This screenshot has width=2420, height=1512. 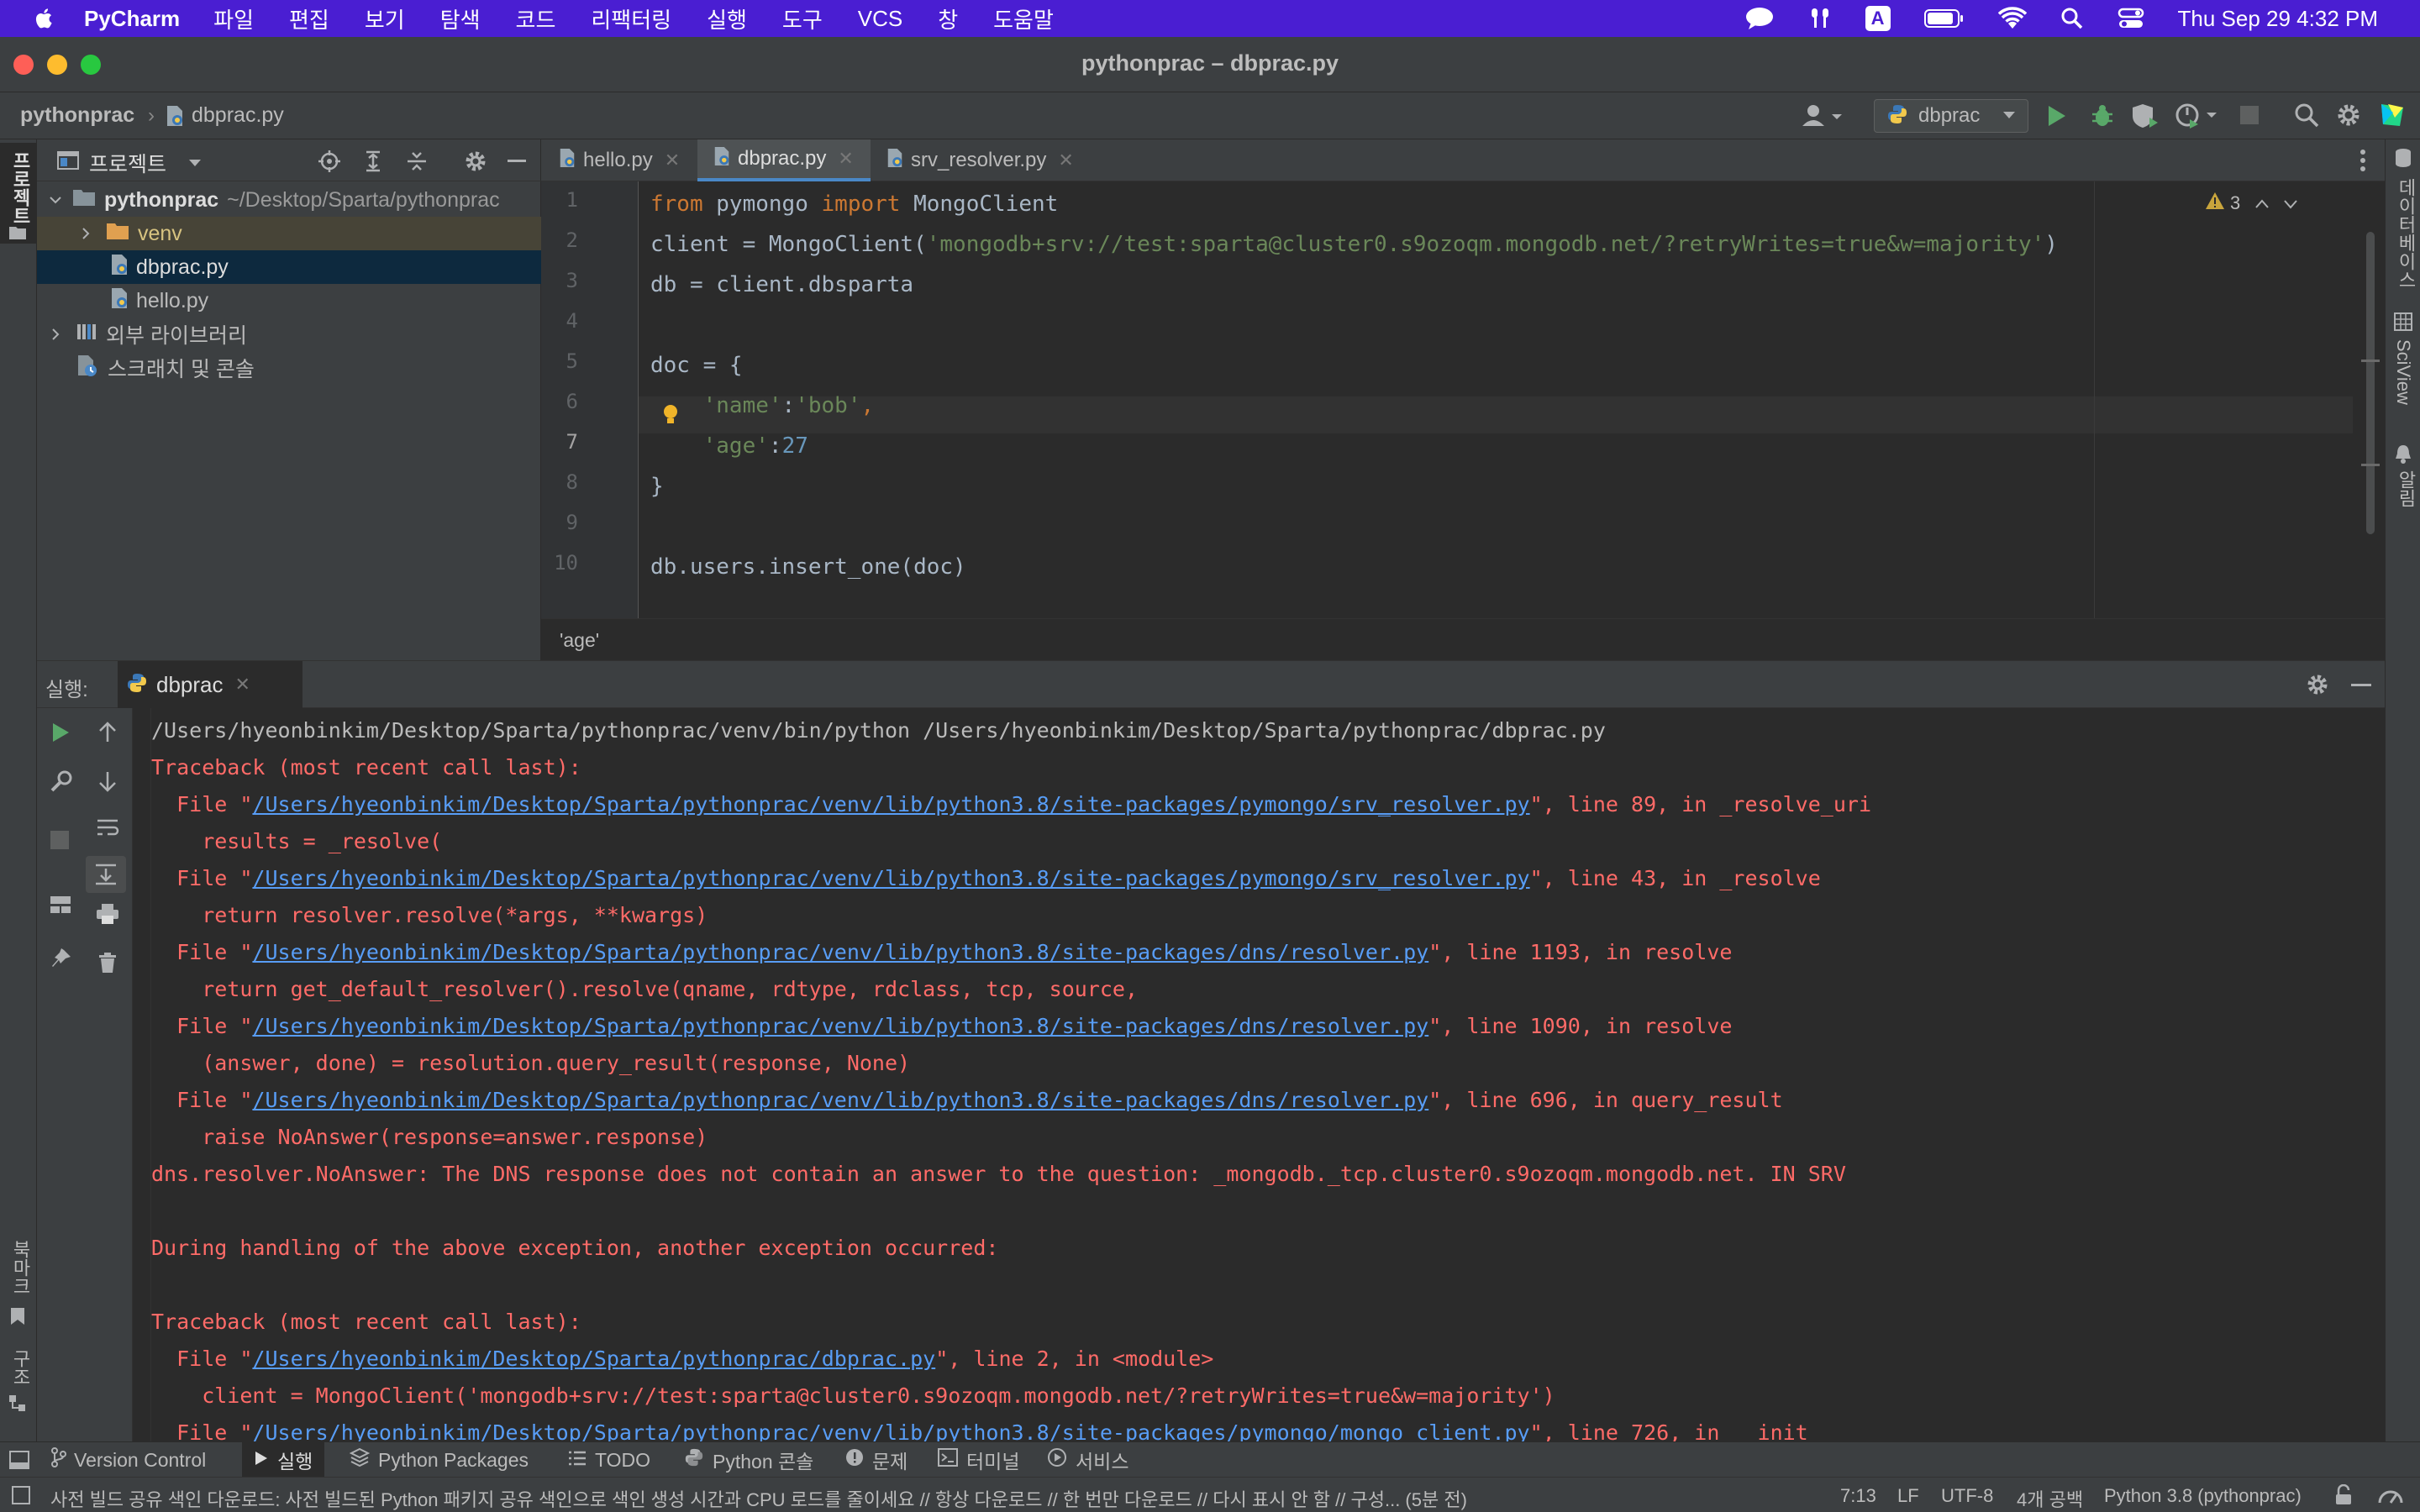 I want to click on rerun-icon, so click(x=60, y=735).